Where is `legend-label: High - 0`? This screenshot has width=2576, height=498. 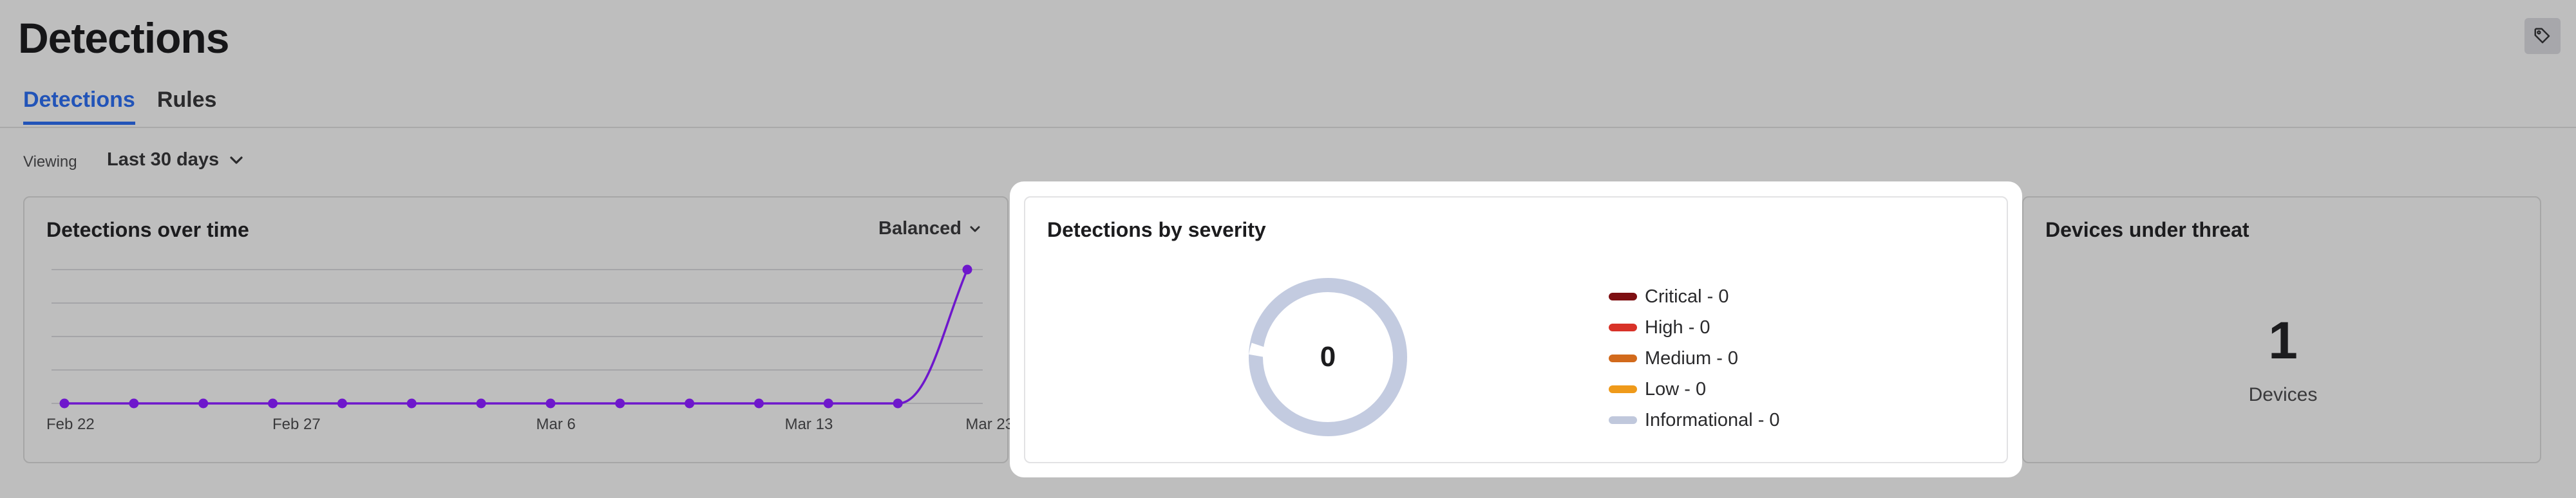 legend-label: High - 0 is located at coordinates (1677, 327).